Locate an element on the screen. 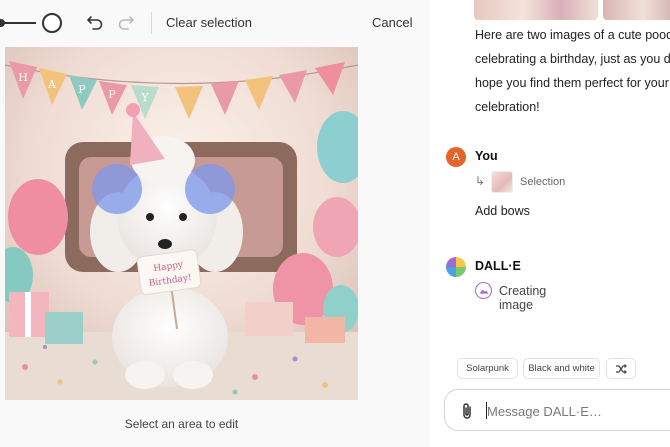 The height and width of the screenshot is (447, 670). message-composer is located at coordinates (557, 410).